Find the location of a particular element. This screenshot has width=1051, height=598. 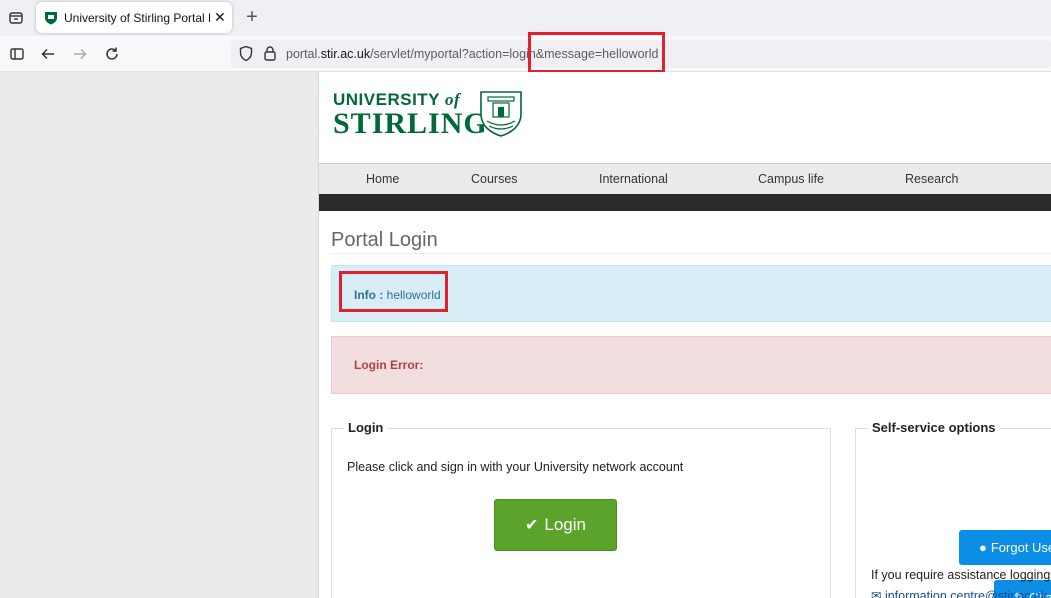

question-circle-icon: ● is located at coordinates (983, 547).